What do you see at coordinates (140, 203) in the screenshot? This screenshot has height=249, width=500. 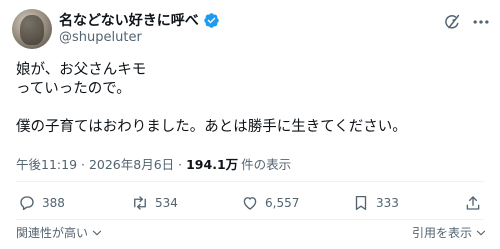 I see `repost-icon` at bounding box center [140, 203].